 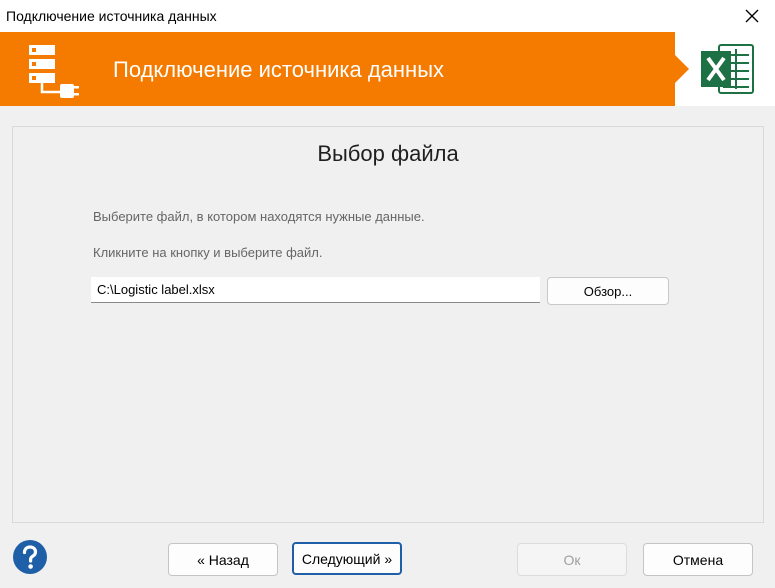 What do you see at coordinates (54, 71) in the screenshot?
I see `data-source-plug-icon` at bounding box center [54, 71].